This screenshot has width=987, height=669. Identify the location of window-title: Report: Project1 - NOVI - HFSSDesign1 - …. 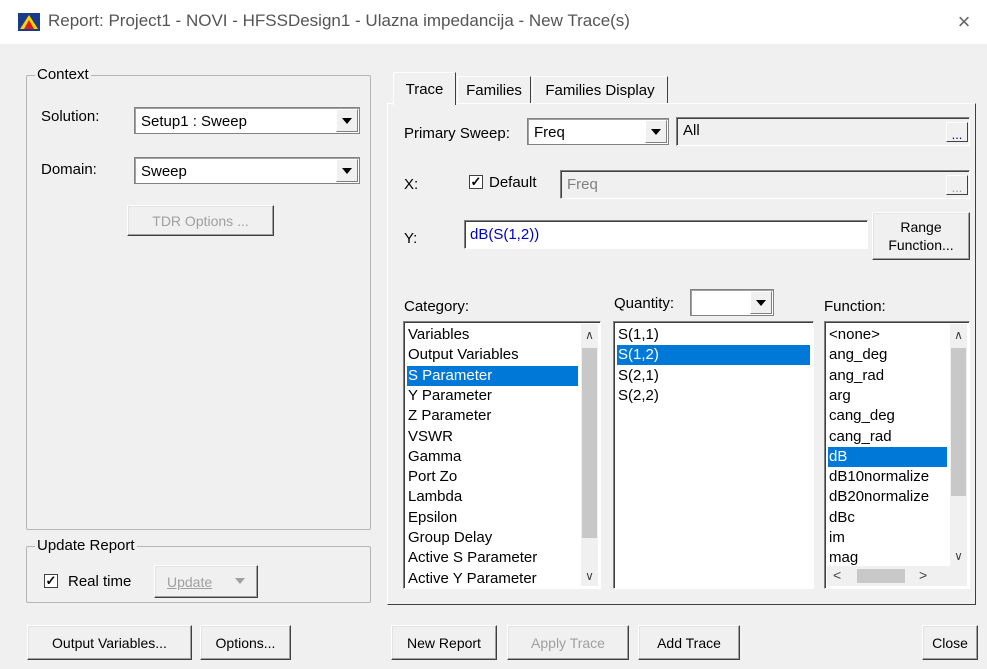
(339, 20).